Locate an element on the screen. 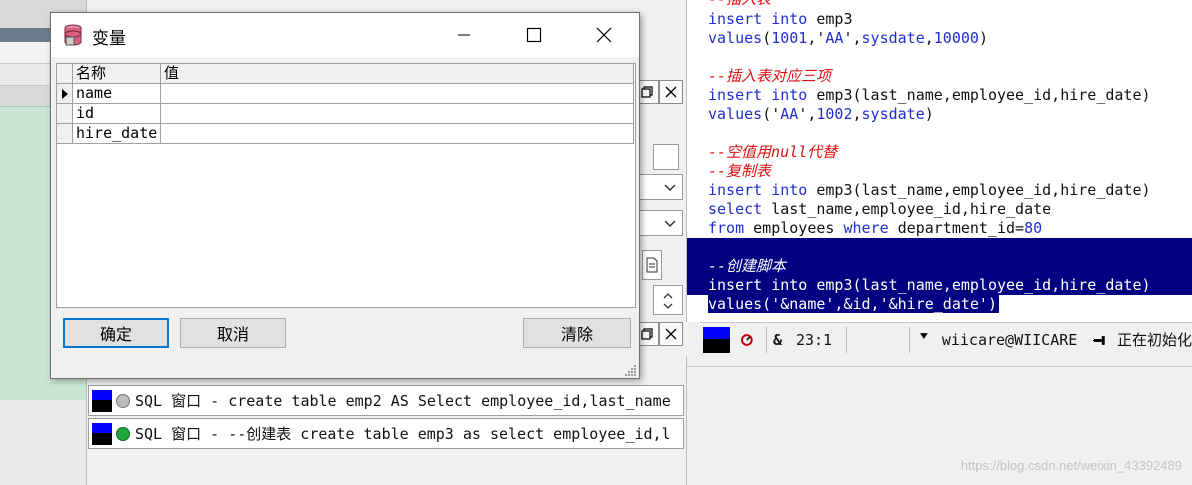 This screenshot has width=1192, height=485. code-line: --复制表 is located at coordinates (740, 171).